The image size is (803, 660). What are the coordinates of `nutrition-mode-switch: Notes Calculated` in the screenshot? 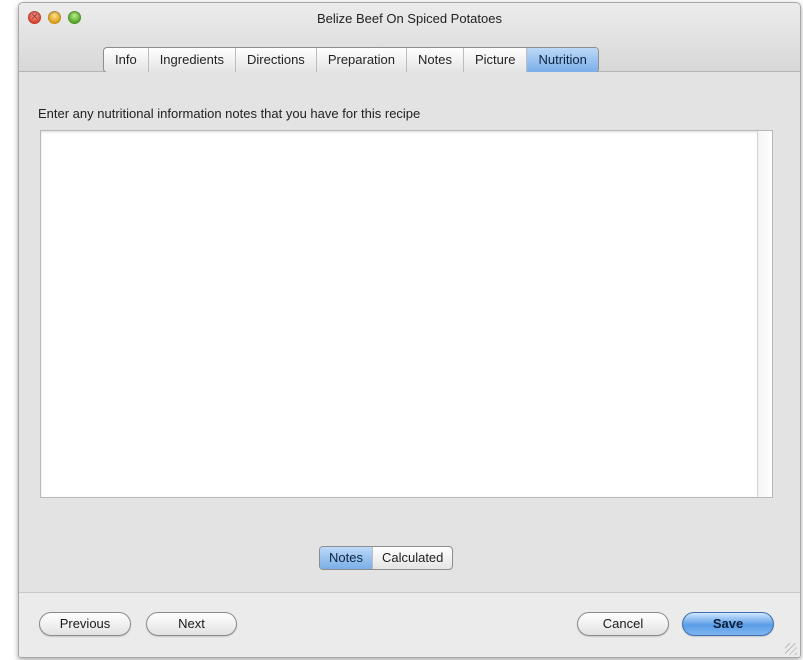 It's located at (386, 558).